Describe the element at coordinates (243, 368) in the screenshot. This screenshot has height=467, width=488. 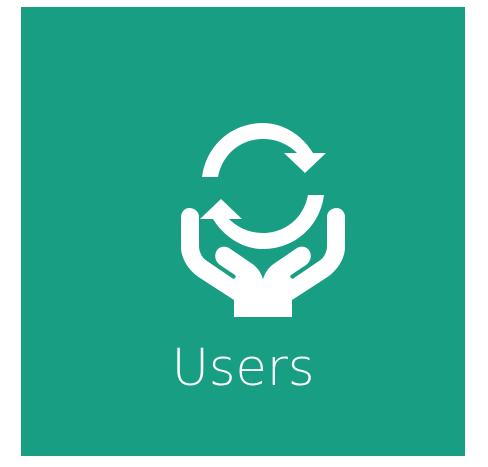
I see `tile-label: Users` at that location.